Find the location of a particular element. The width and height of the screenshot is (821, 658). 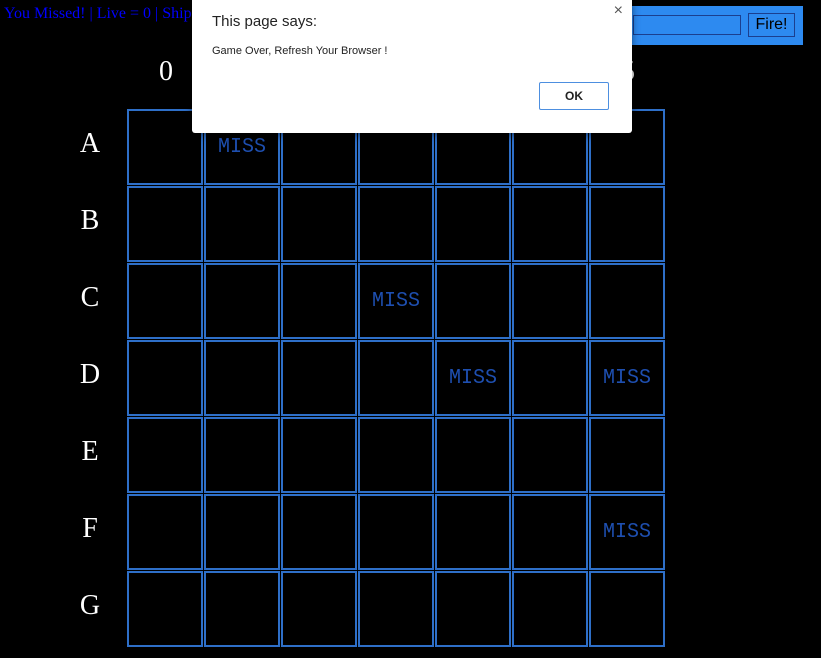

row-label: E is located at coordinates (90, 451).